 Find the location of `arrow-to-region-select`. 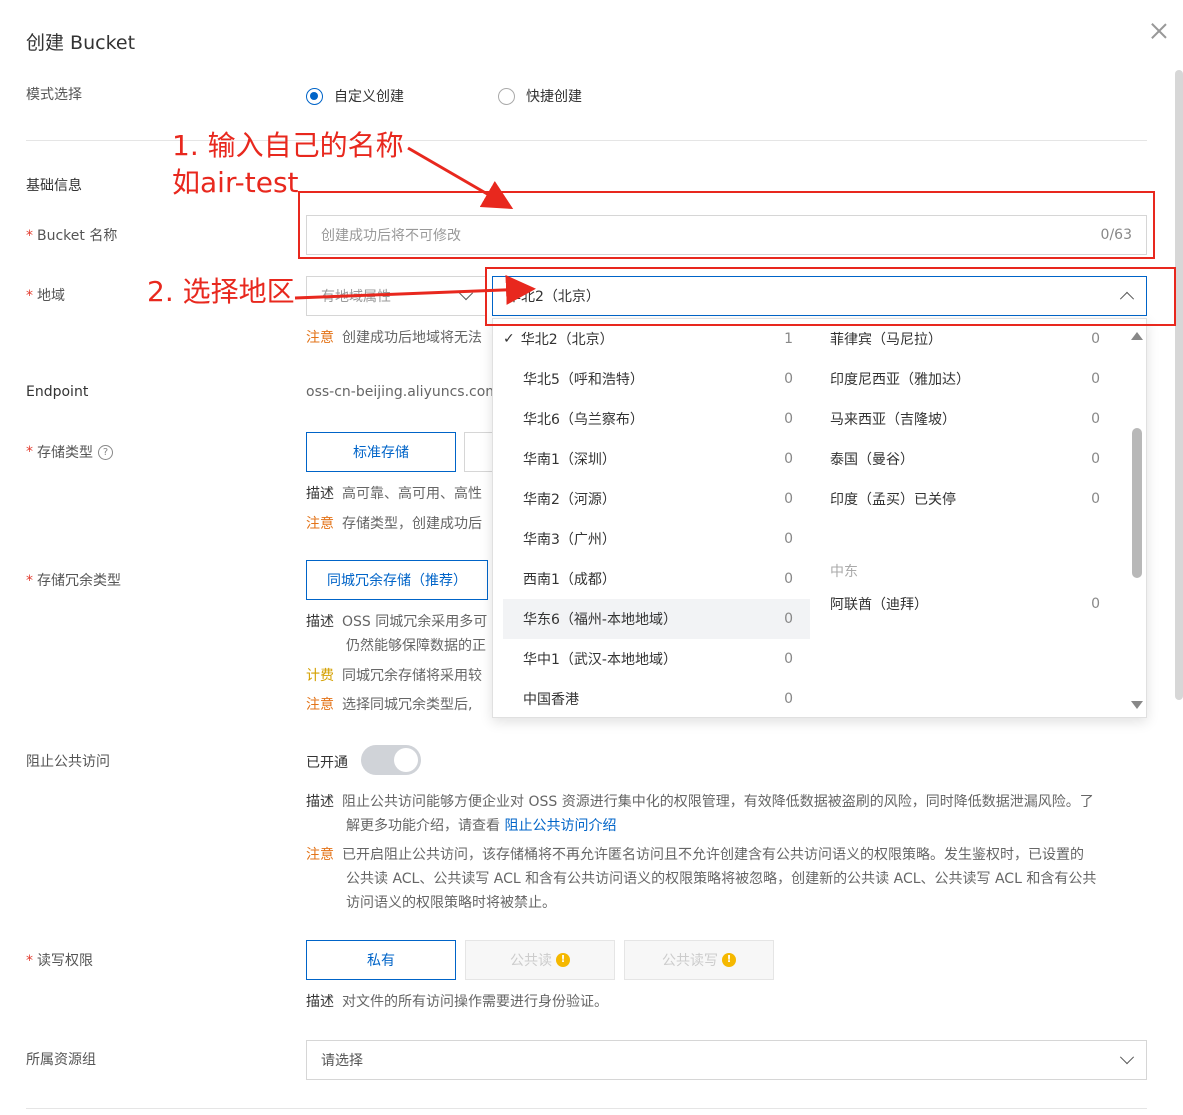

arrow-to-region-select is located at coordinates (415, 289).